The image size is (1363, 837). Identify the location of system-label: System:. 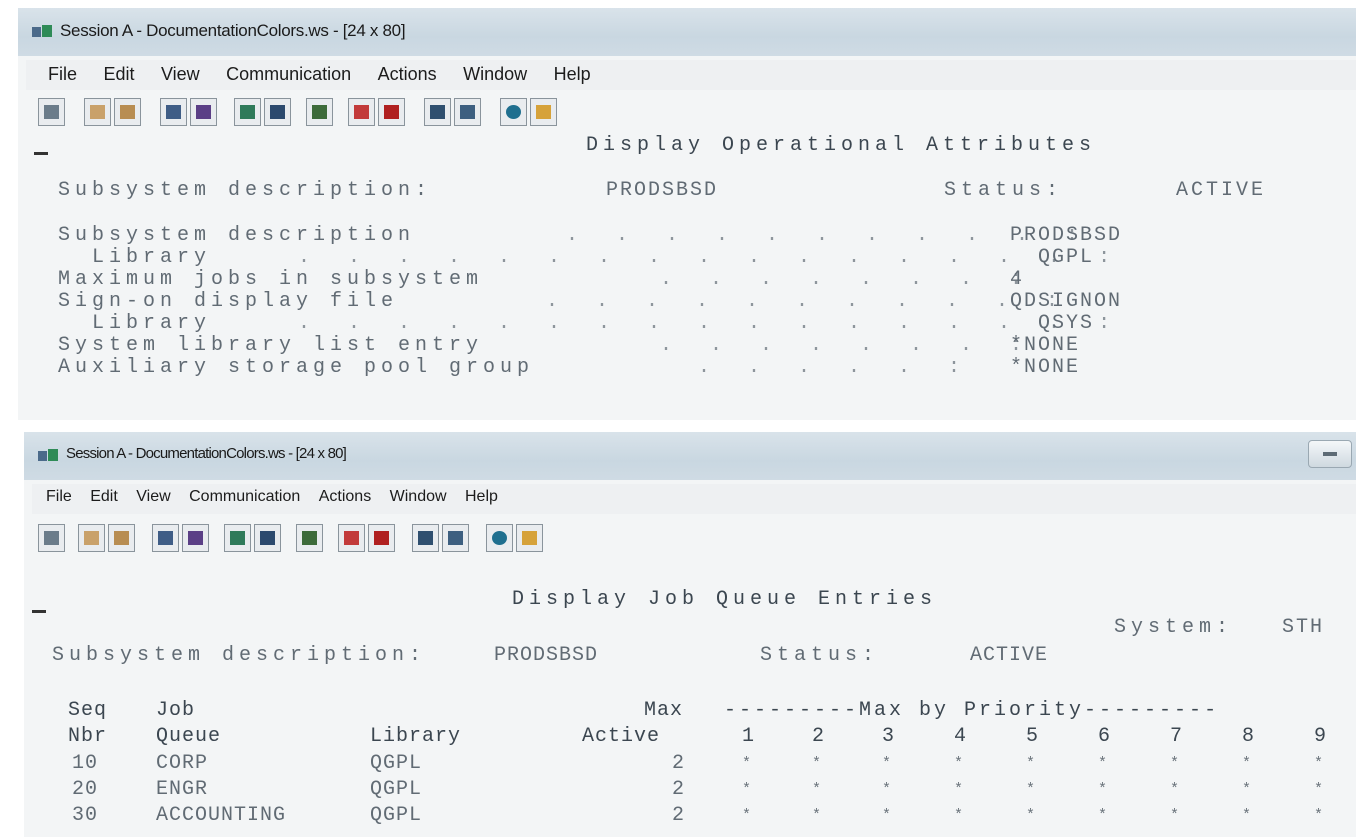
(1174, 627).